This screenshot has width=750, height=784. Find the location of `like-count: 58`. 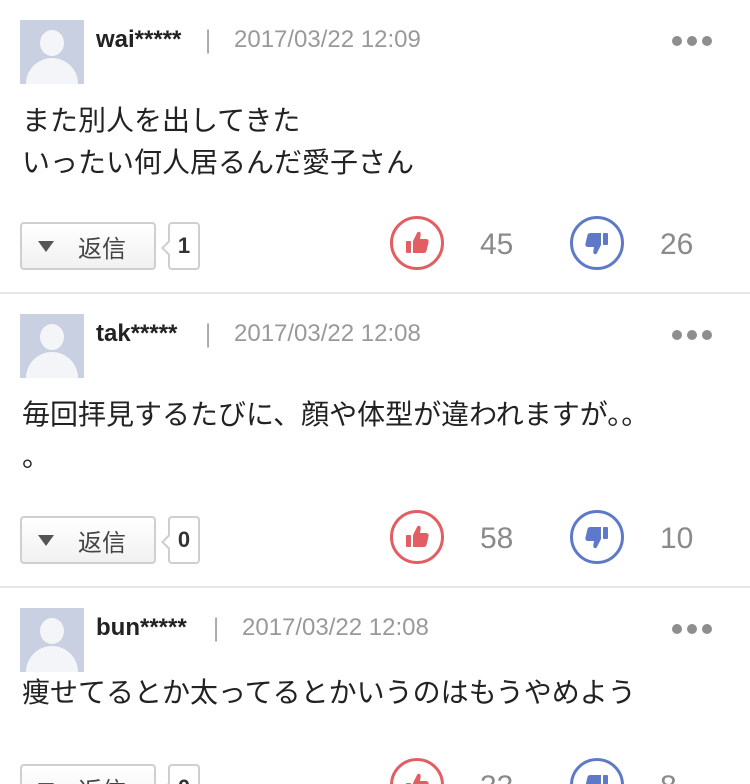

like-count: 58 is located at coordinates (497, 538).